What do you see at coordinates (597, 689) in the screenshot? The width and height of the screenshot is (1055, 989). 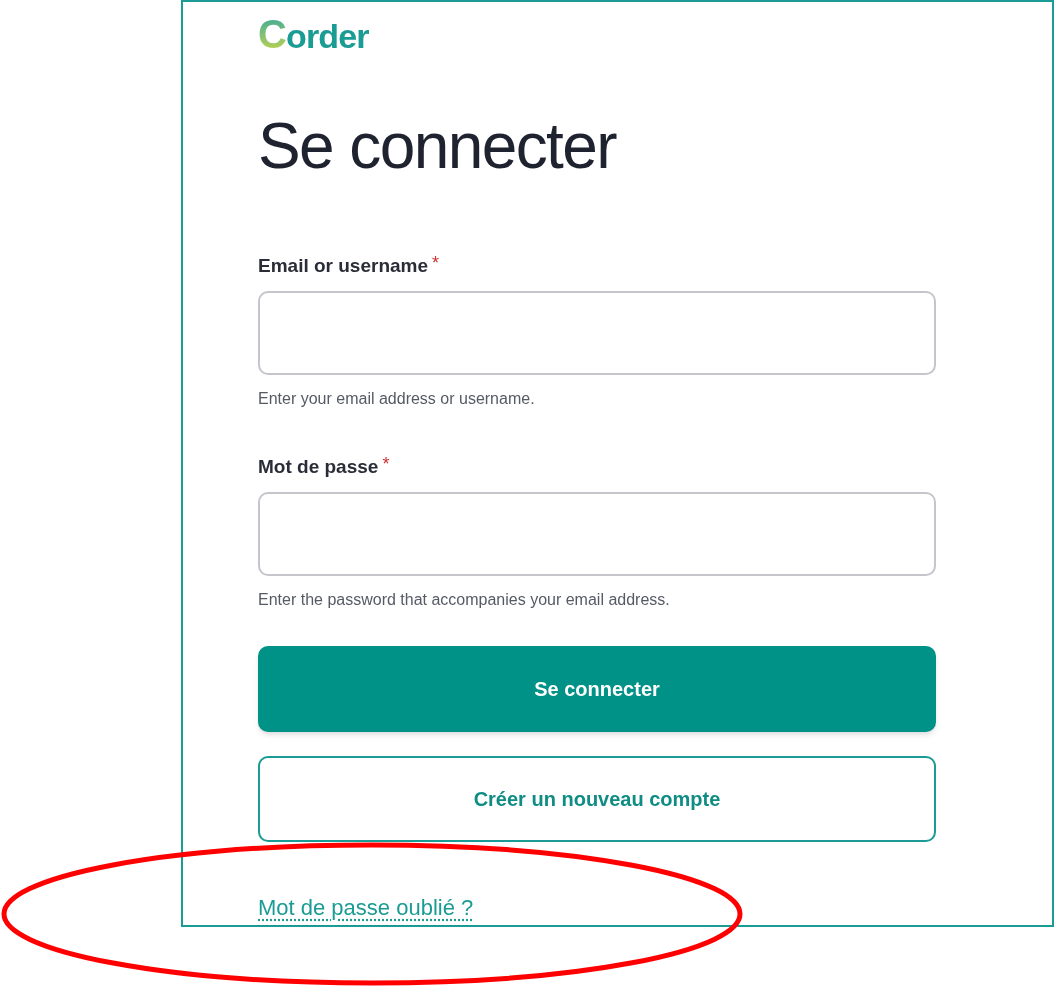 I see `sign-in-button: Se connecter` at bounding box center [597, 689].